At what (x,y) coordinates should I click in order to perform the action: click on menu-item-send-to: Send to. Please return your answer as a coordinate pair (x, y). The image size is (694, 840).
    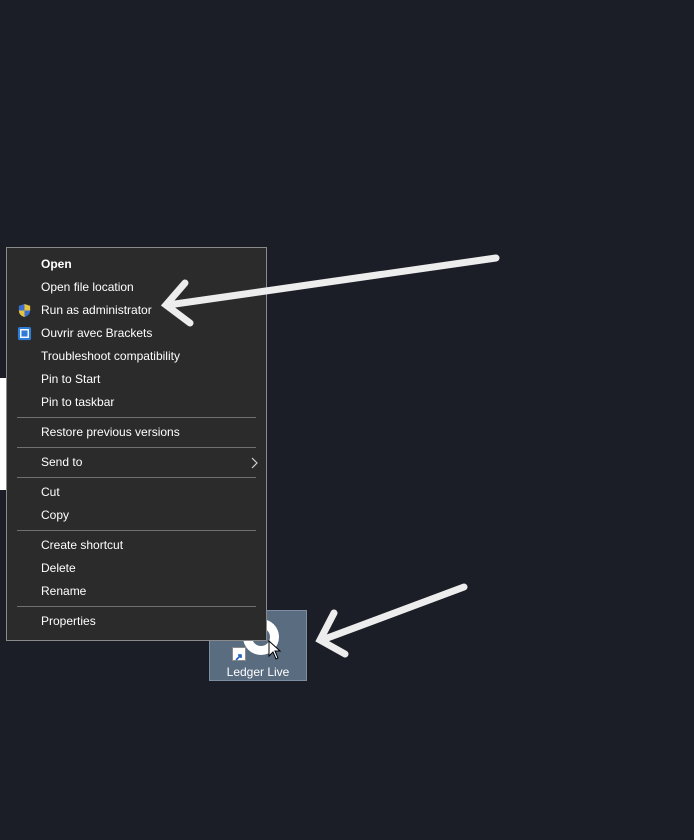
    Looking at the image, I should click on (136, 462).